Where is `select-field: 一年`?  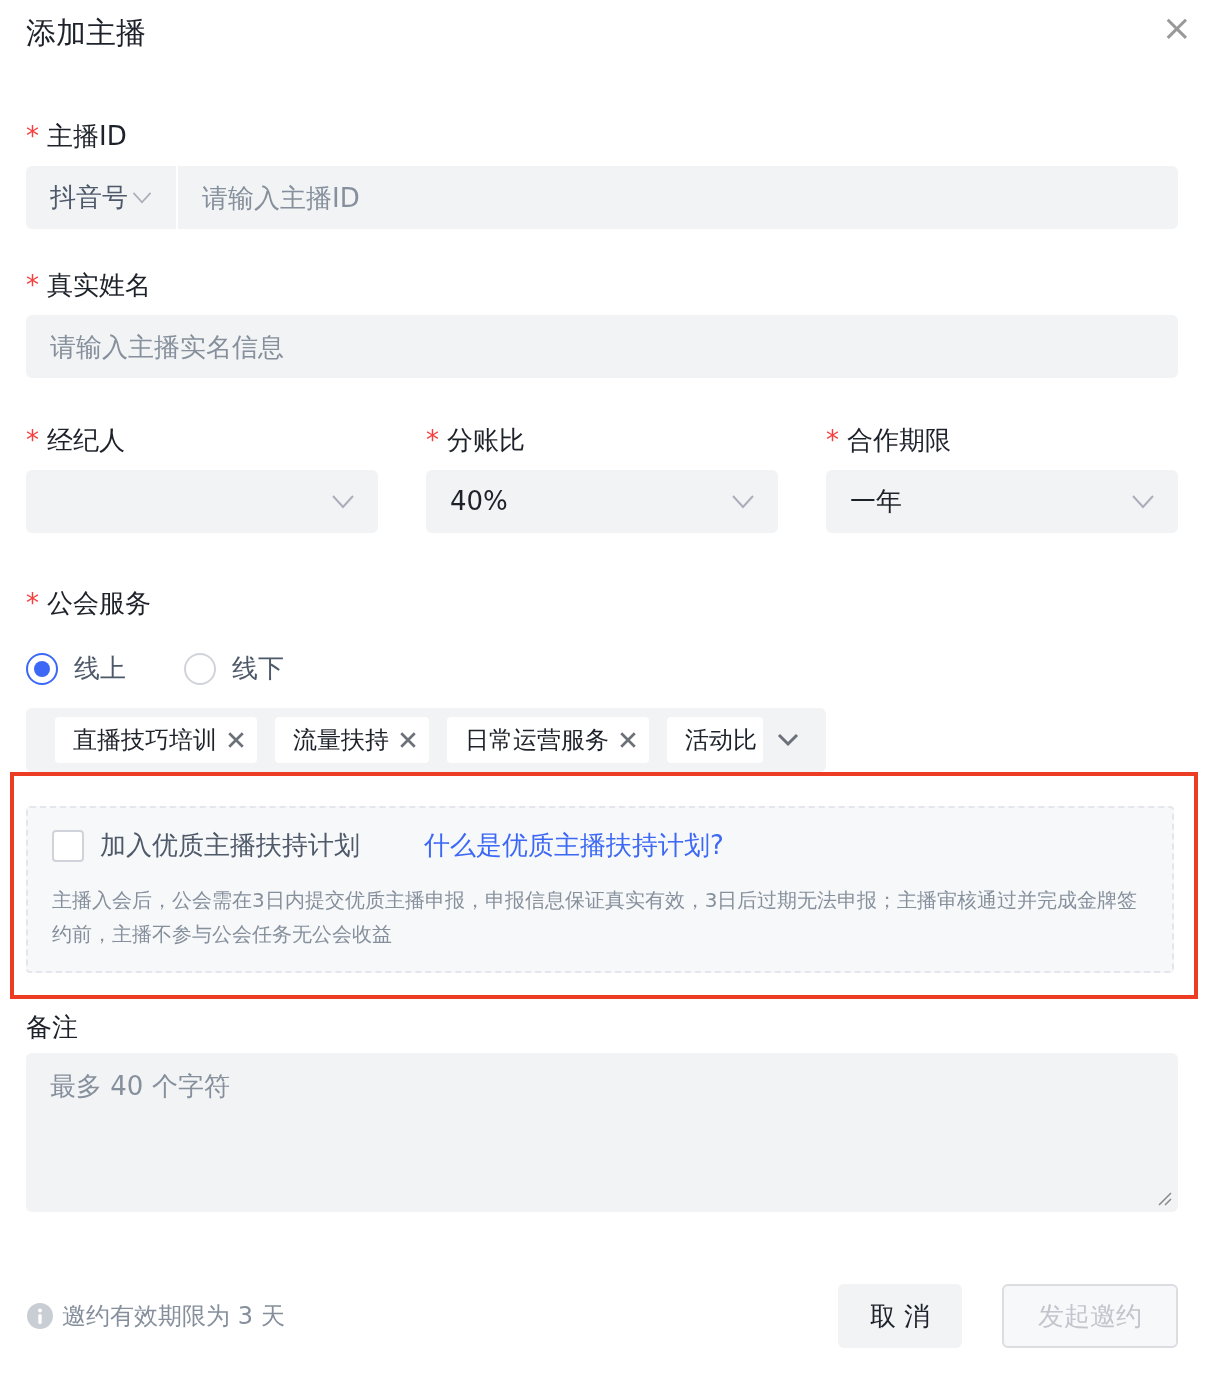
select-field: 一年 is located at coordinates (1002, 501).